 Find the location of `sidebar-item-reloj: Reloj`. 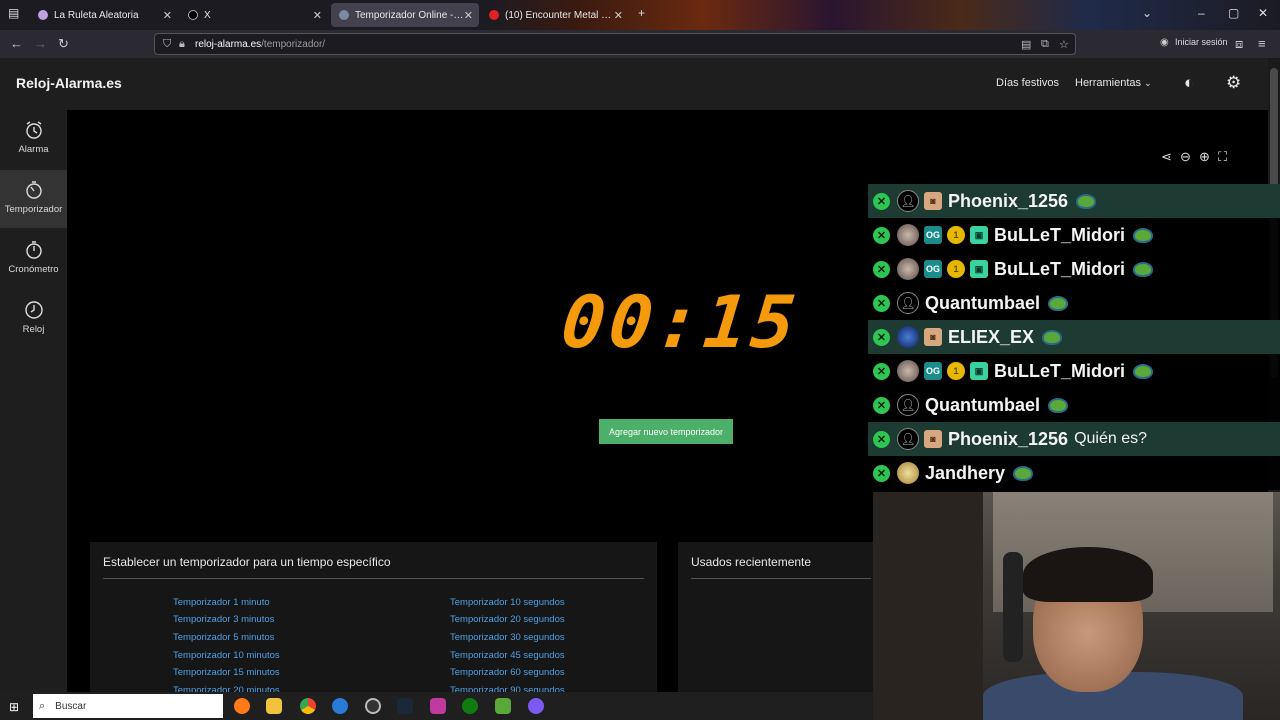

sidebar-item-reloj: Reloj is located at coordinates (33, 319).